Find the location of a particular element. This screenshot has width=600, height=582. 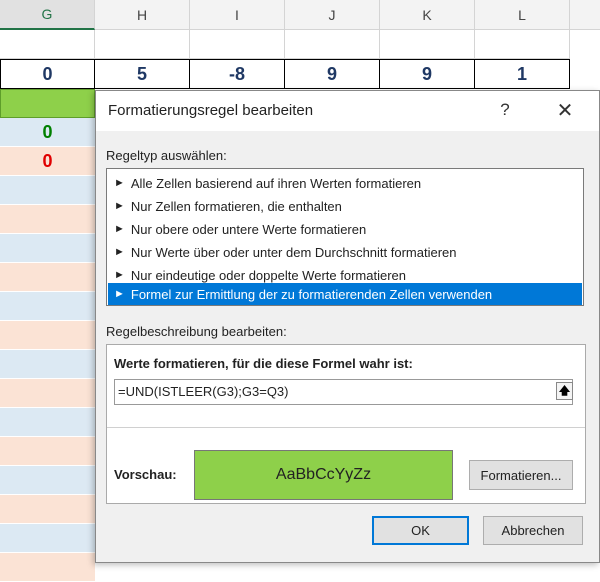

value-cell-j3: 9 is located at coordinates (332, 74).